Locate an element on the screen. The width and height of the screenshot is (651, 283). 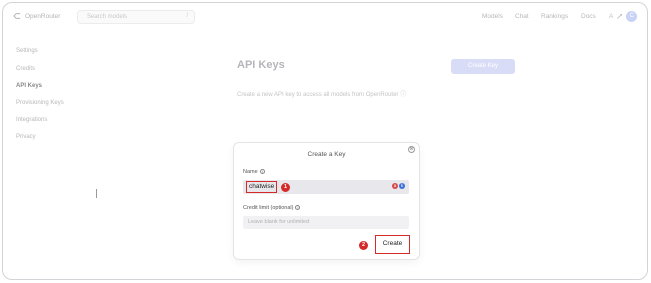
create-button: Create is located at coordinates (392, 244).